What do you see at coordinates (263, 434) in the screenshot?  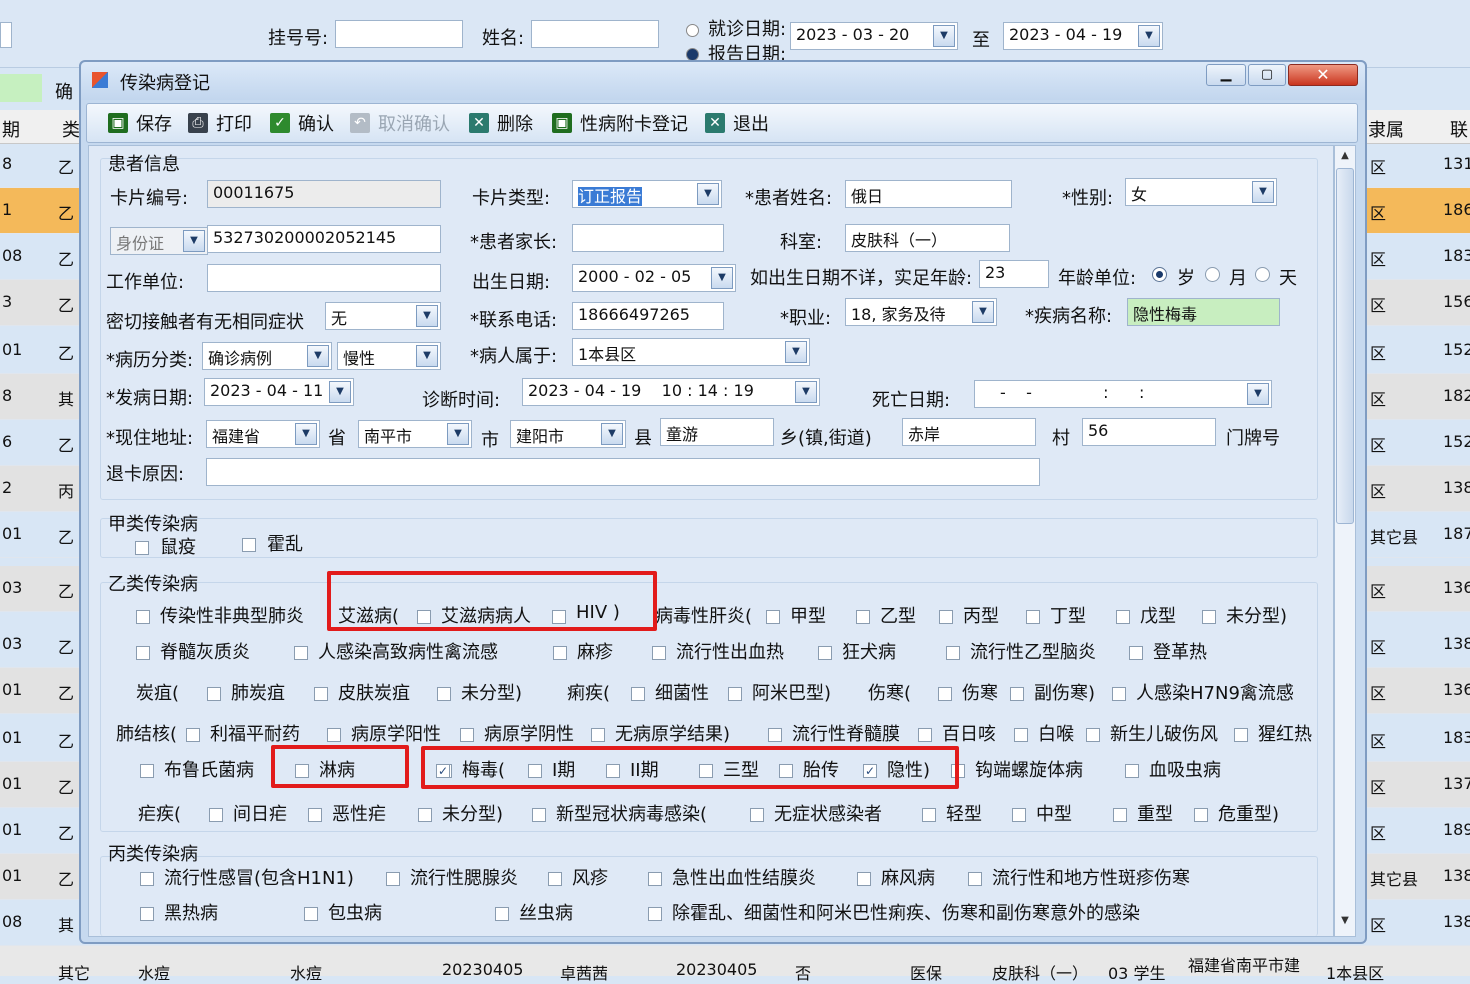 I see `province-select: 福建省 ▼` at bounding box center [263, 434].